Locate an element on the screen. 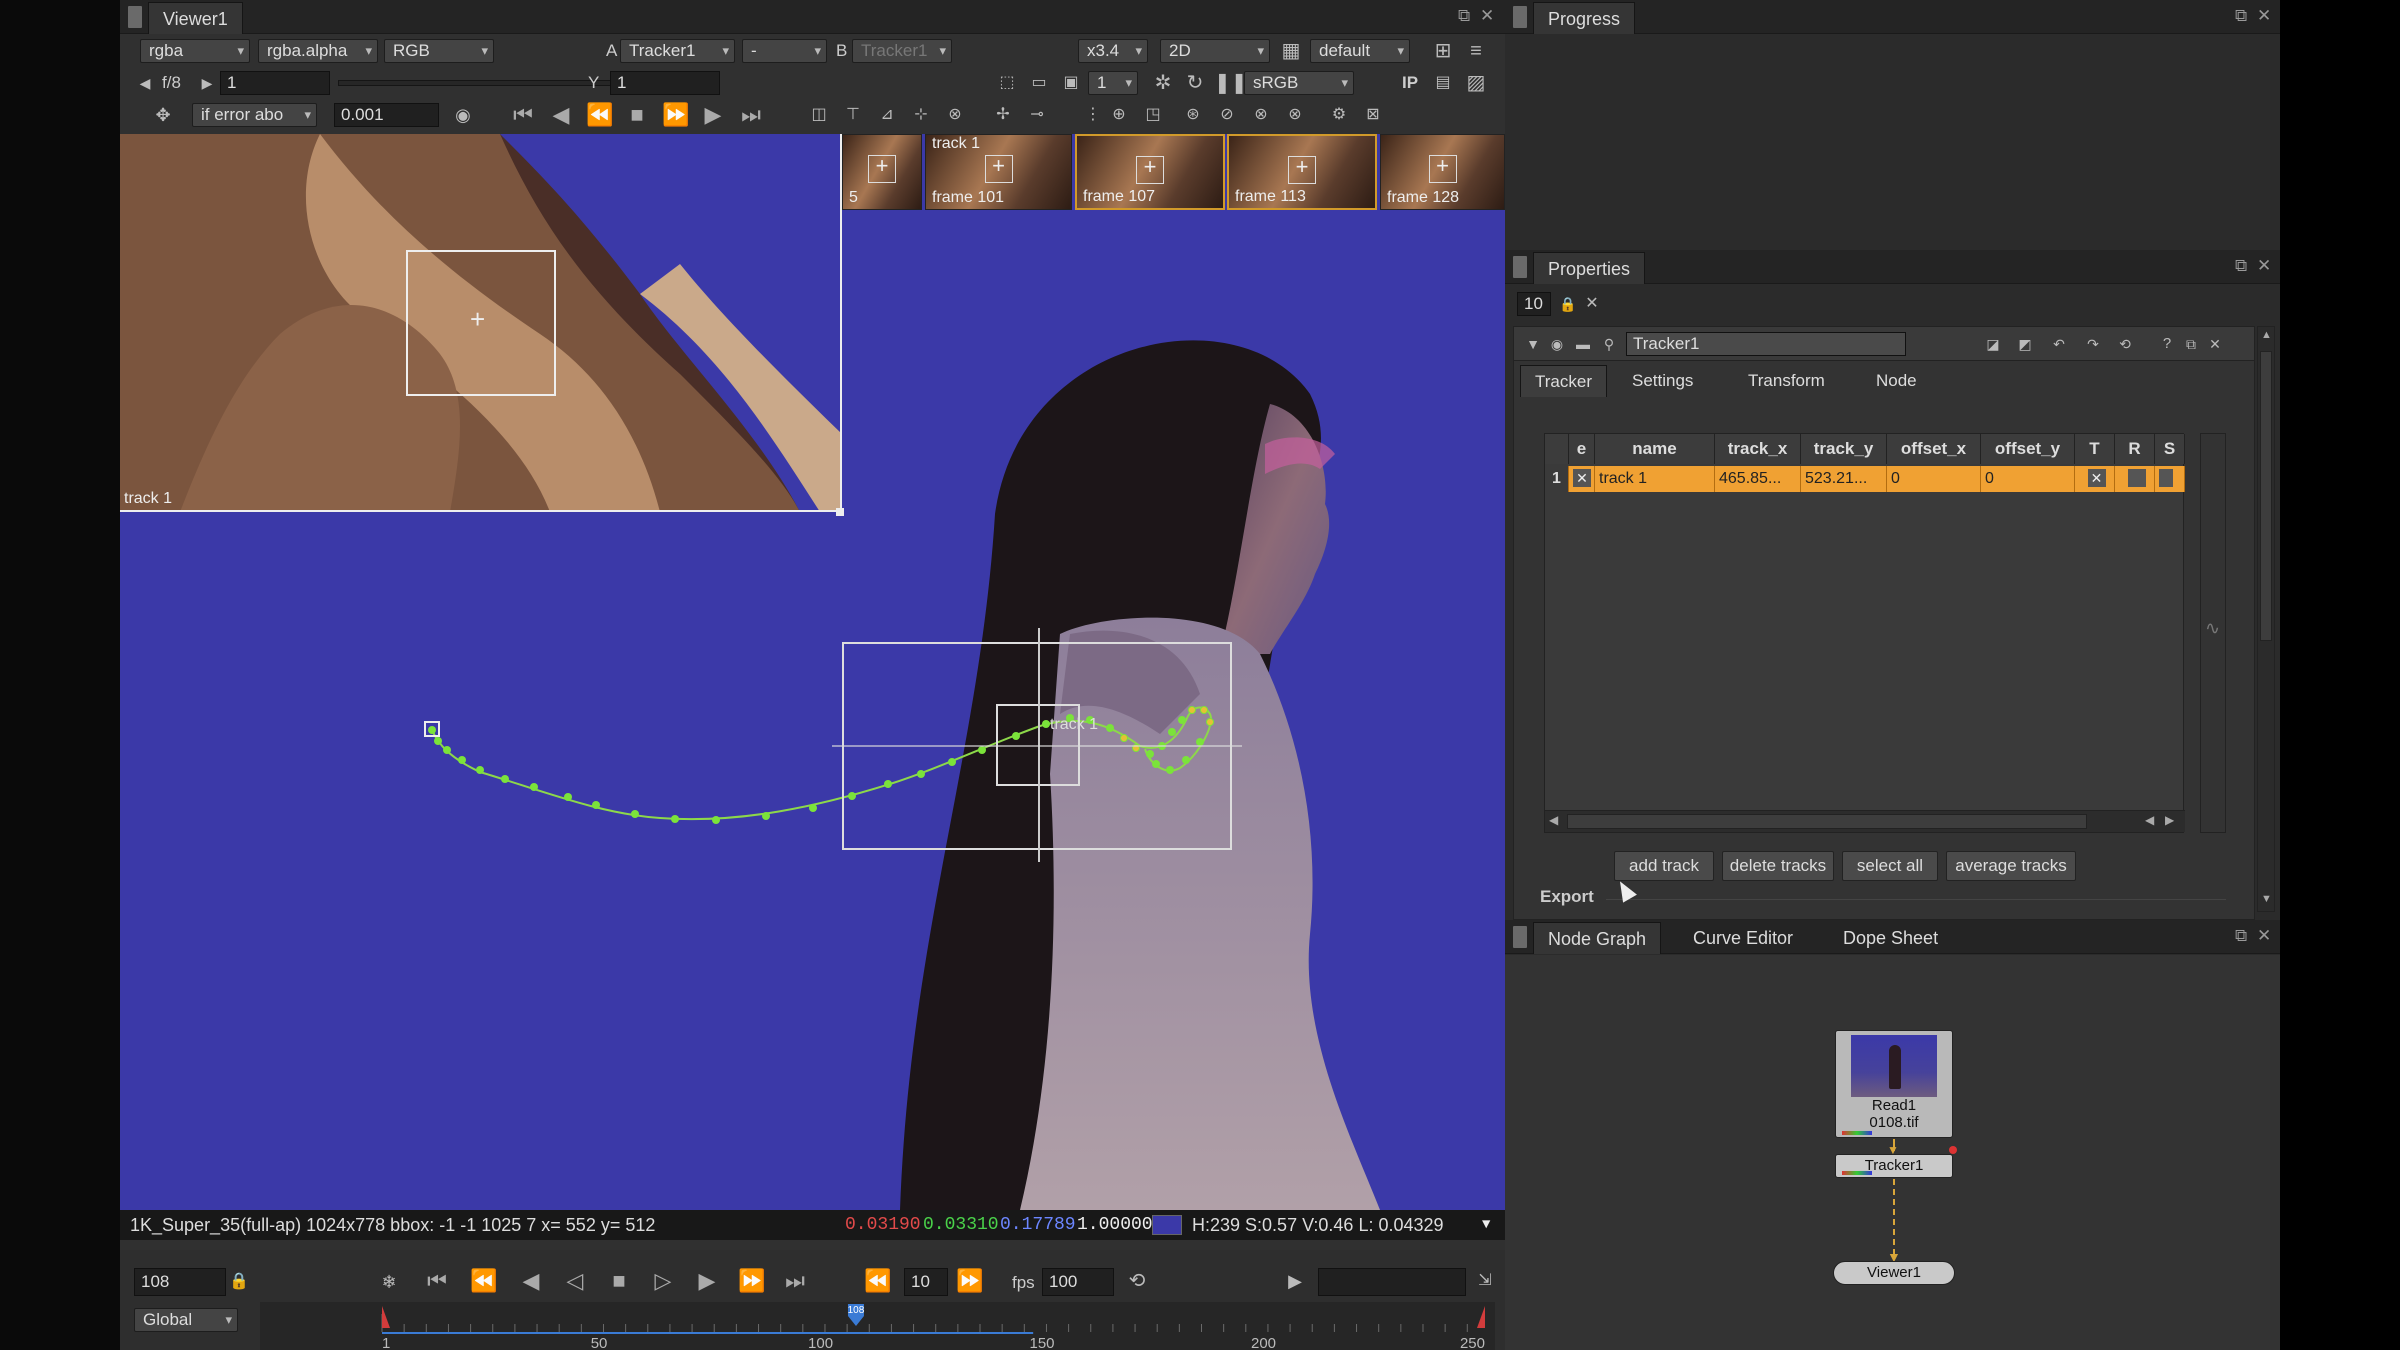 Image resolution: width=2400 pixels, height=1350 pixels. keyframe-thumb-2: frame 107 is located at coordinates (1150, 172).